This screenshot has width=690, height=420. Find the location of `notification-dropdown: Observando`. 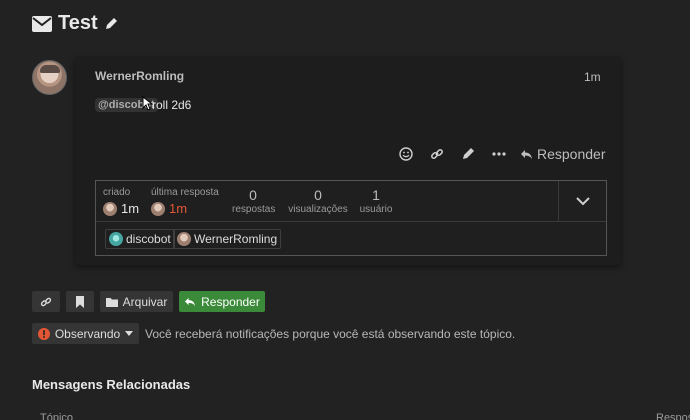

notification-dropdown: Observando is located at coordinates (85, 333).